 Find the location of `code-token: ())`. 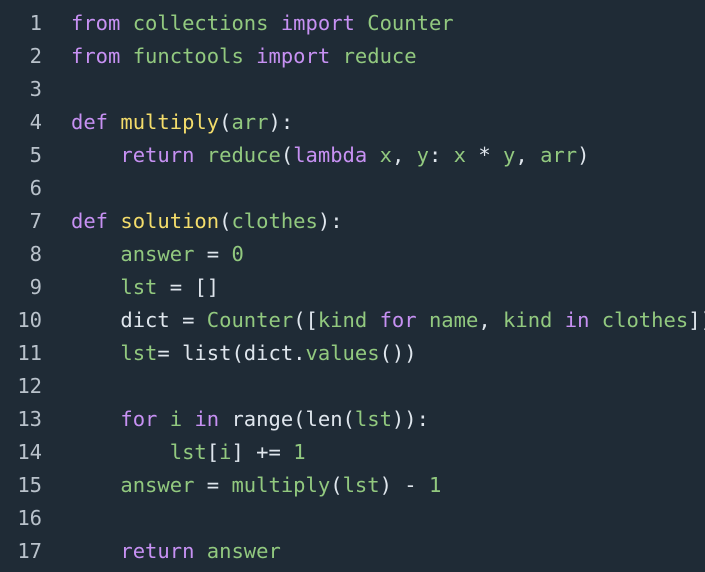

code-token: ()) is located at coordinates (398, 353).